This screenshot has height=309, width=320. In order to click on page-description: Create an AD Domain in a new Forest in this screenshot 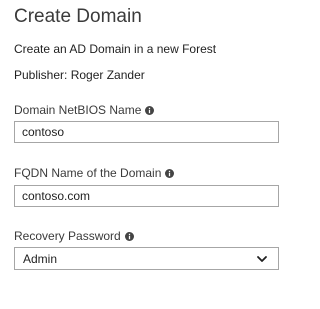, I will do `click(115, 49)`.